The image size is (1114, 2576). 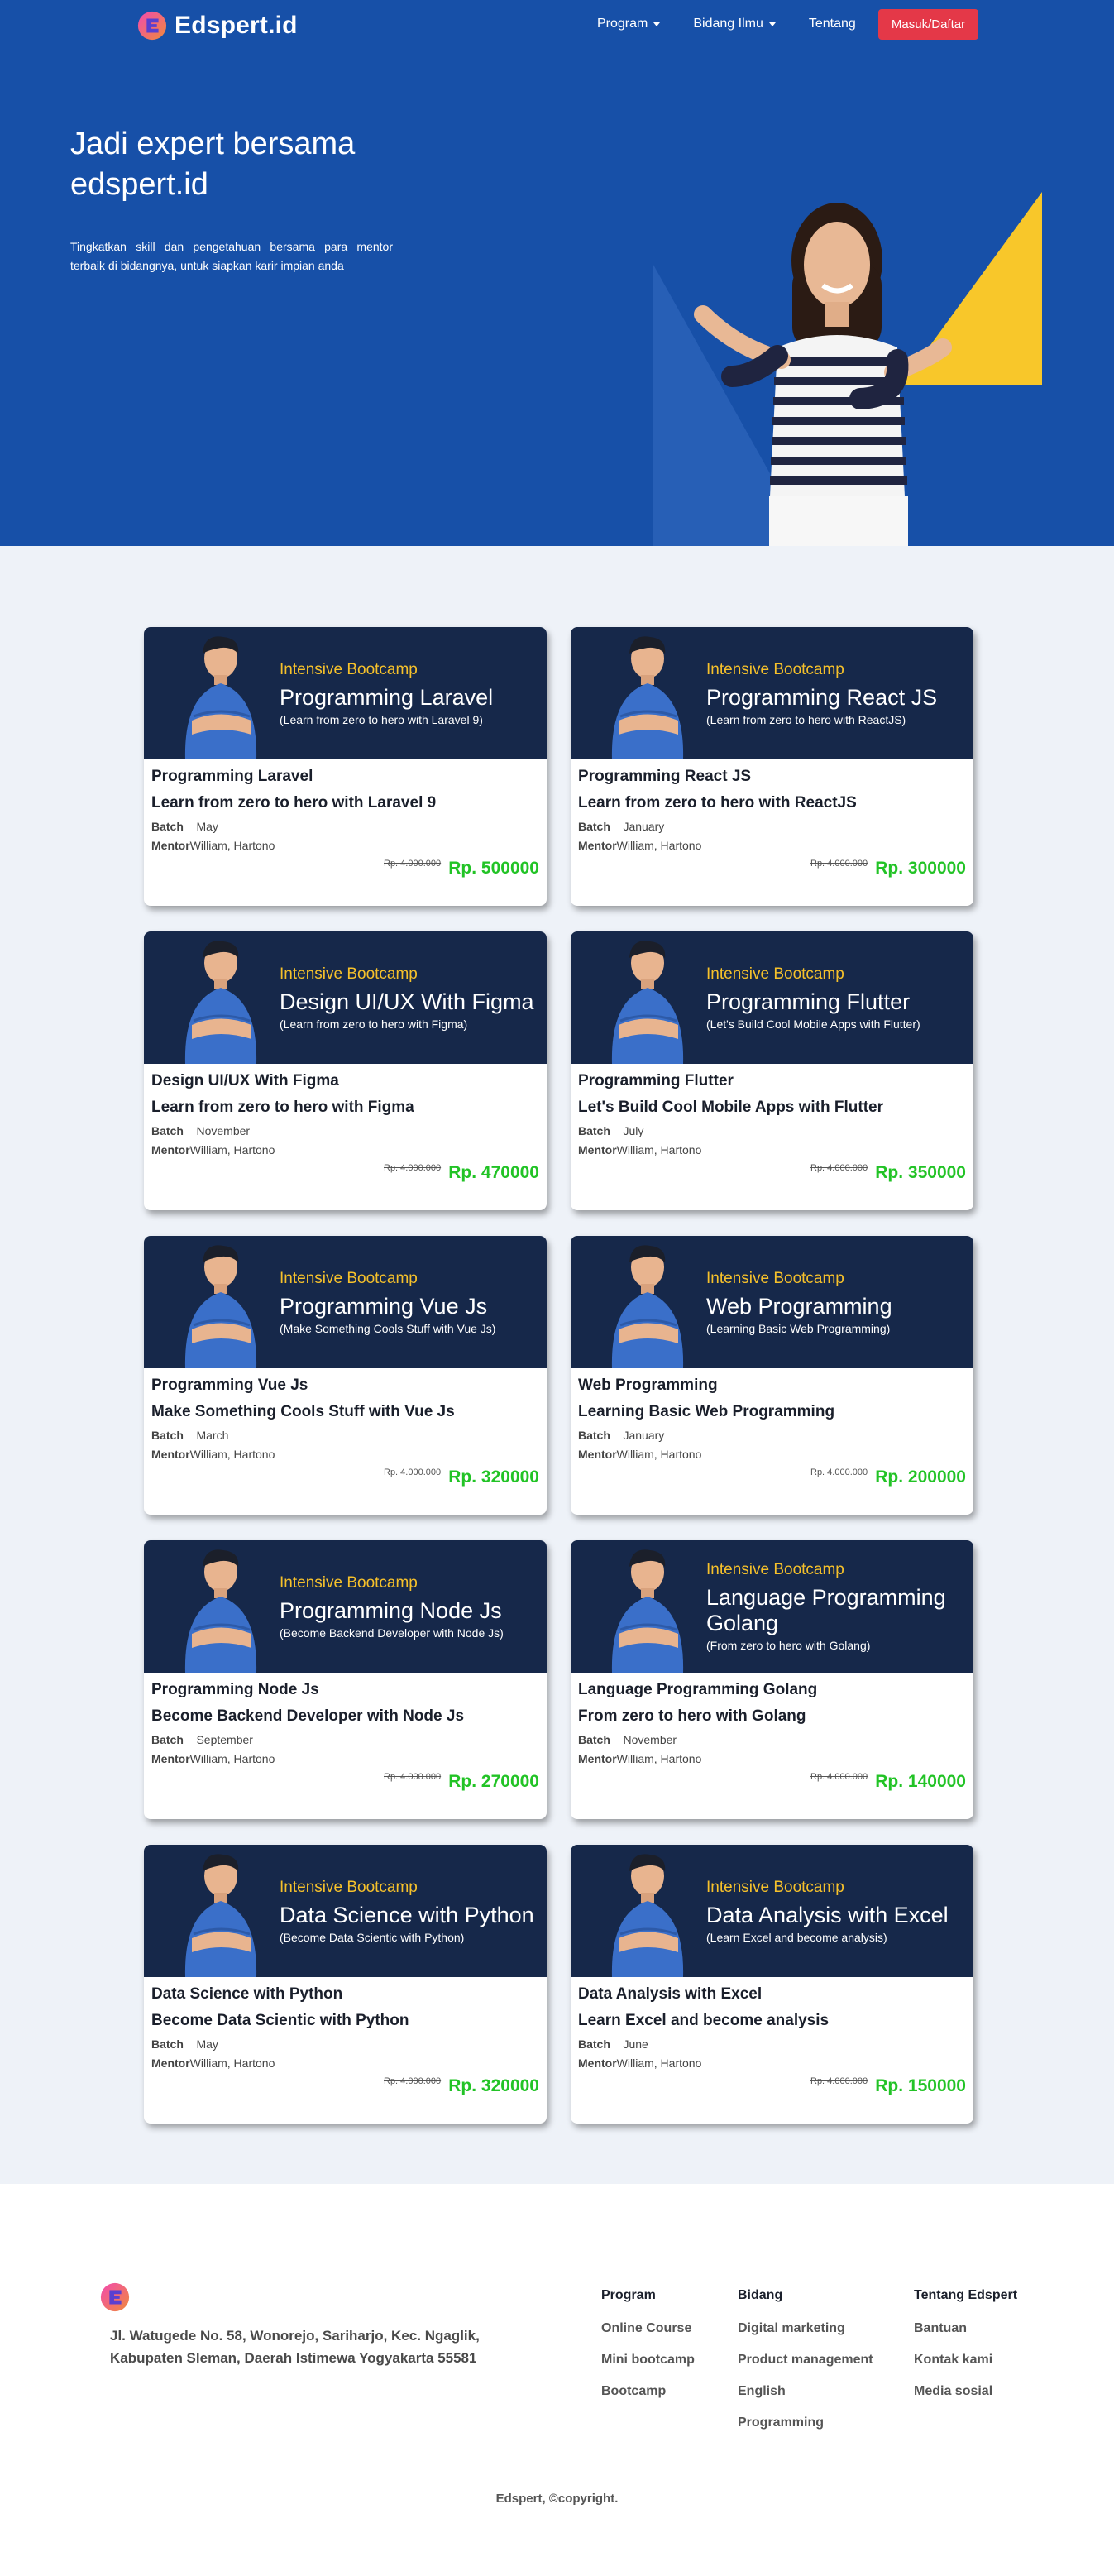 What do you see at coordinates (966, 2328) in the screenshot?
I see `footer-link-bantuan: Bantuan` at bounding box center [966, 2328].